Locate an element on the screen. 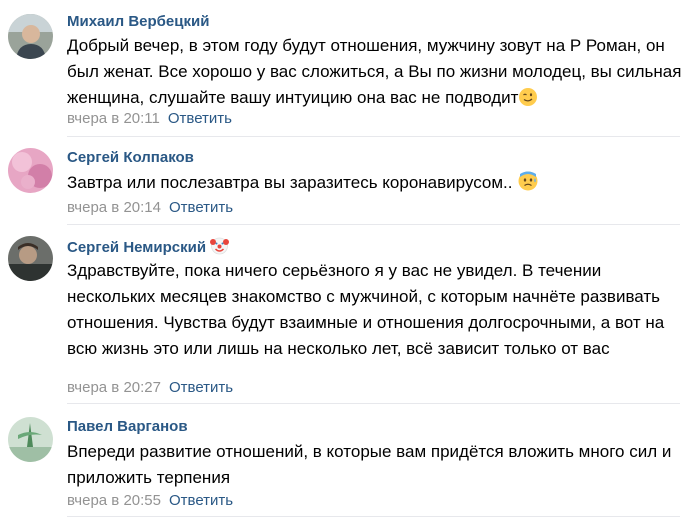  comment-meta: вчера в 20:11 Ответить is located at coordinates (149, 119).